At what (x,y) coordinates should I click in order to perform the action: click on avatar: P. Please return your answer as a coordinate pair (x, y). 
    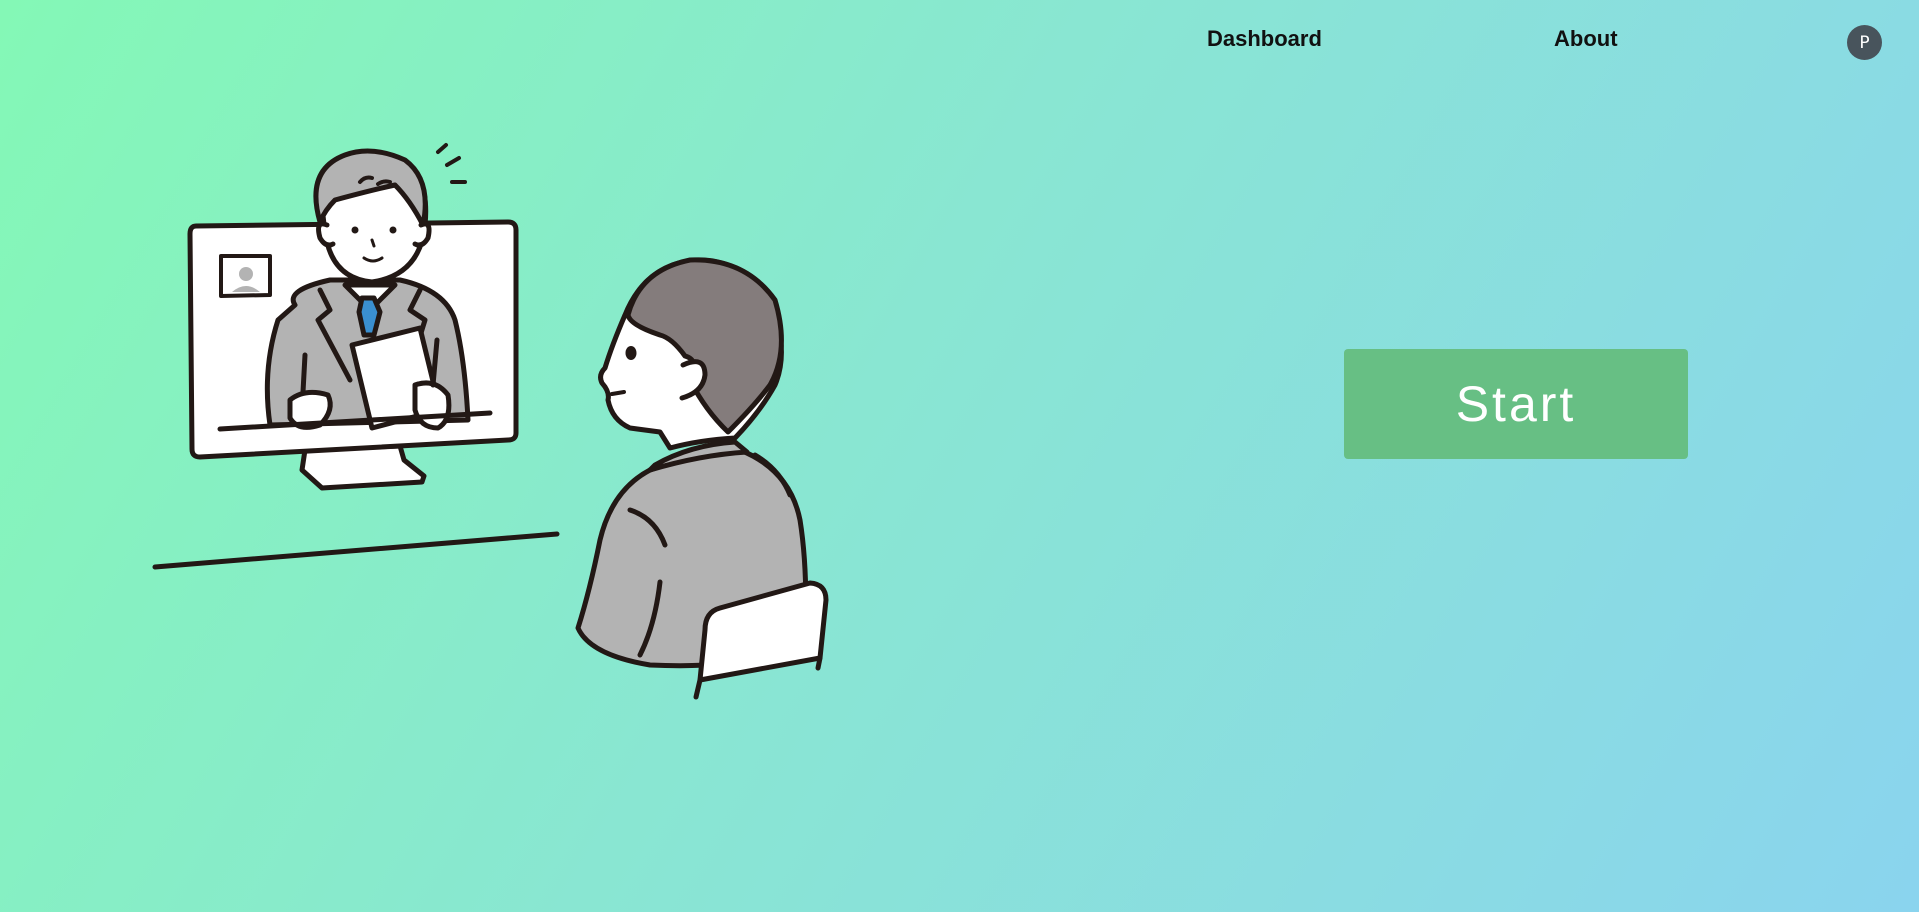
    Looking at the image, I should click on (1864, 42).